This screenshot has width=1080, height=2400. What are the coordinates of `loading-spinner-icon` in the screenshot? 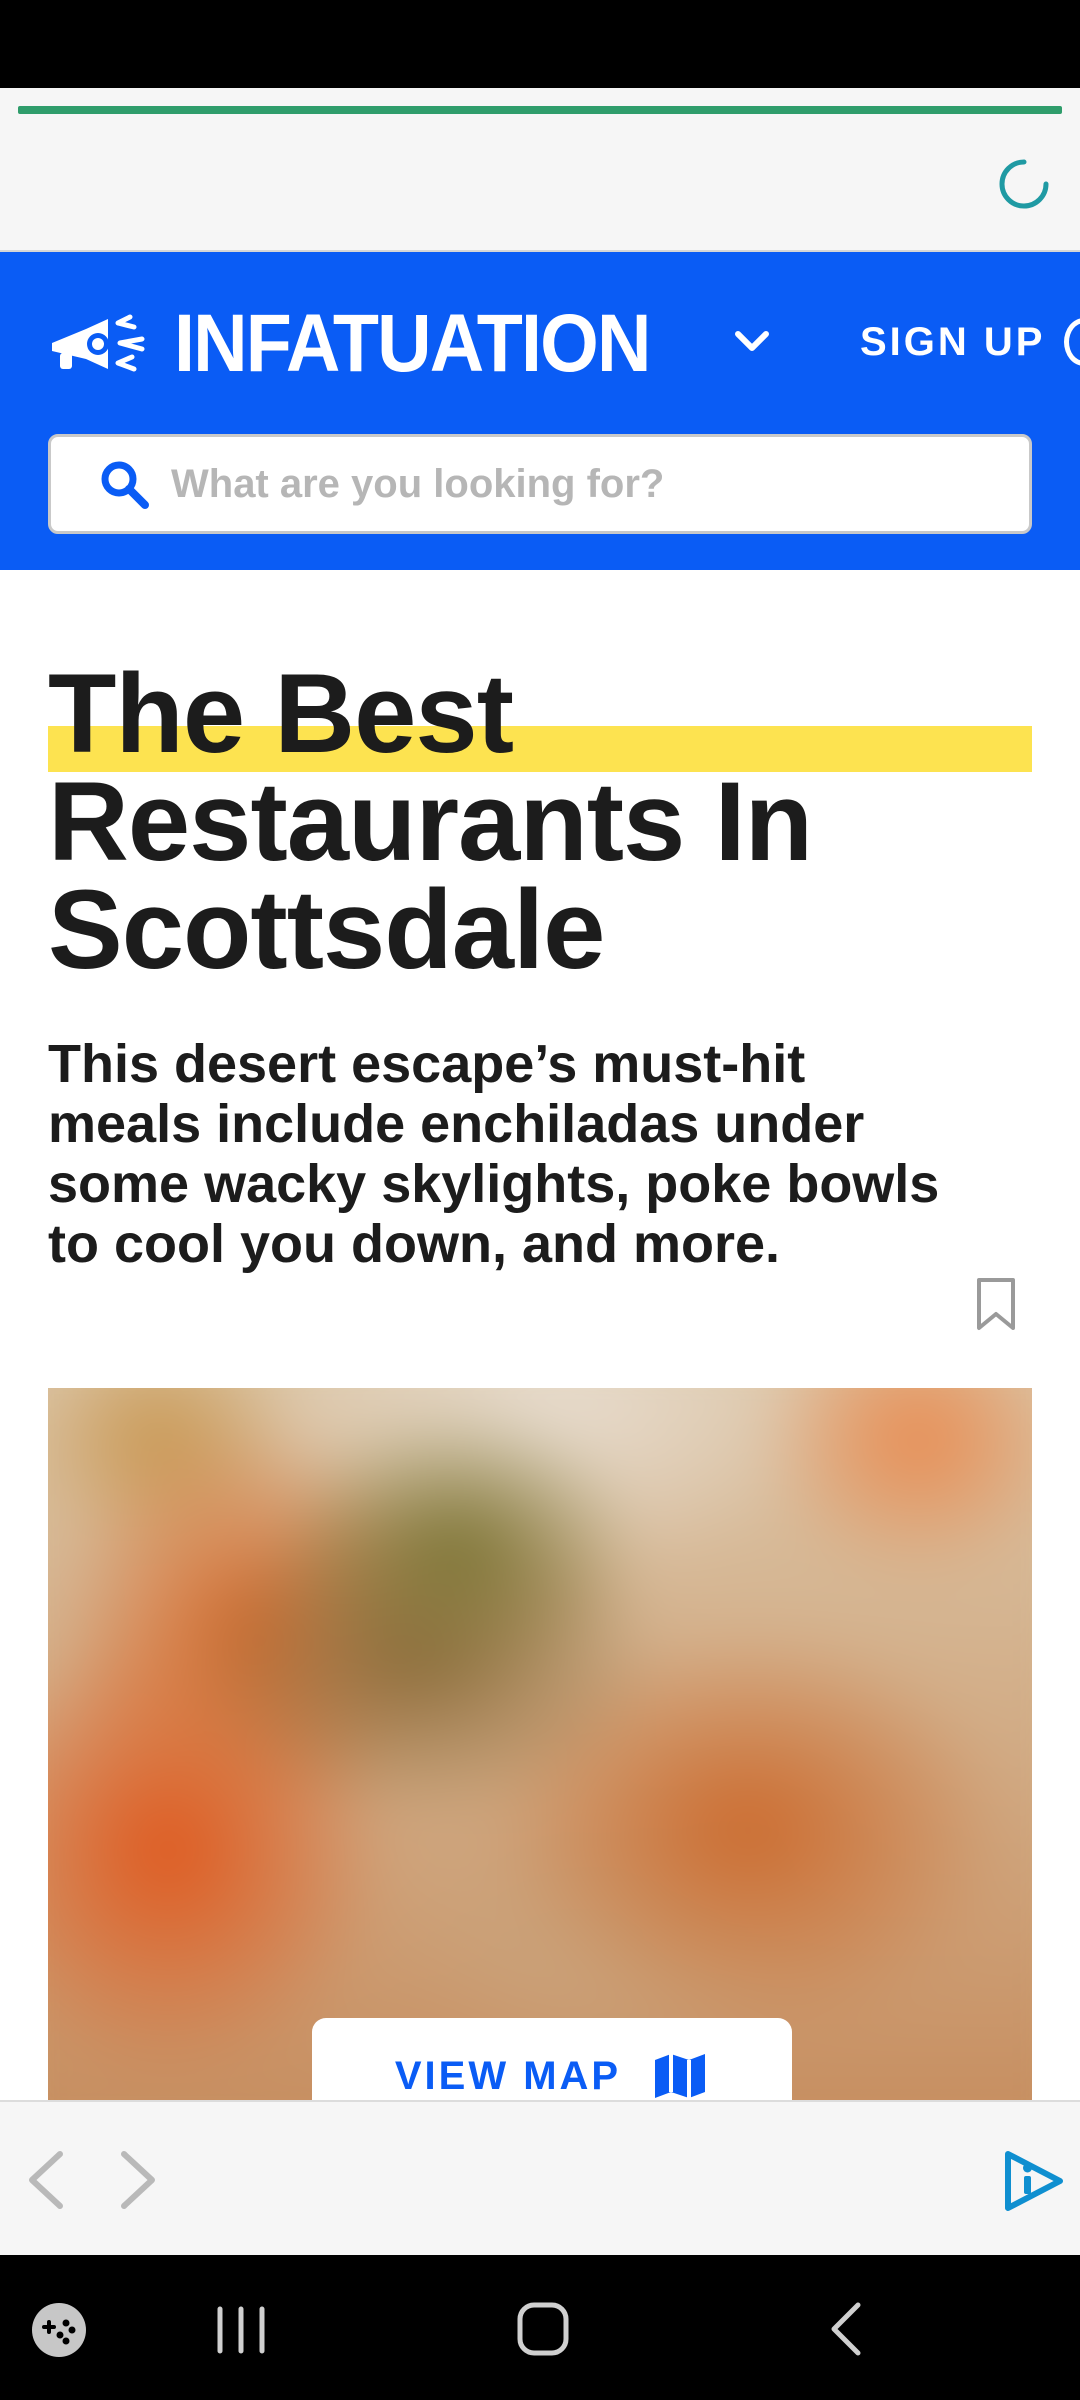 It's located at (1024, 184).